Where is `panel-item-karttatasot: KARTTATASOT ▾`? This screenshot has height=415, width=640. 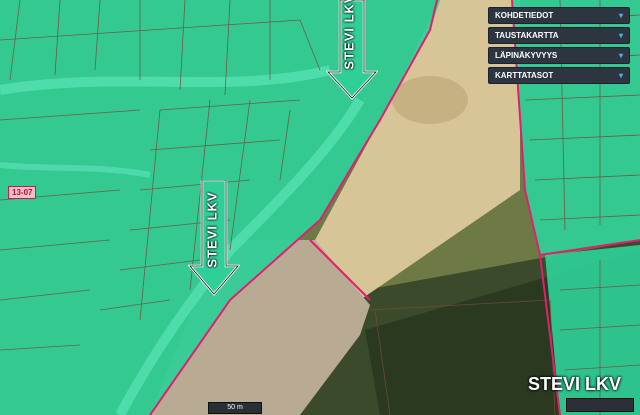 panel-item-karttatasot: KARTTATASOT ▾ is located at coordinates (559, 75).